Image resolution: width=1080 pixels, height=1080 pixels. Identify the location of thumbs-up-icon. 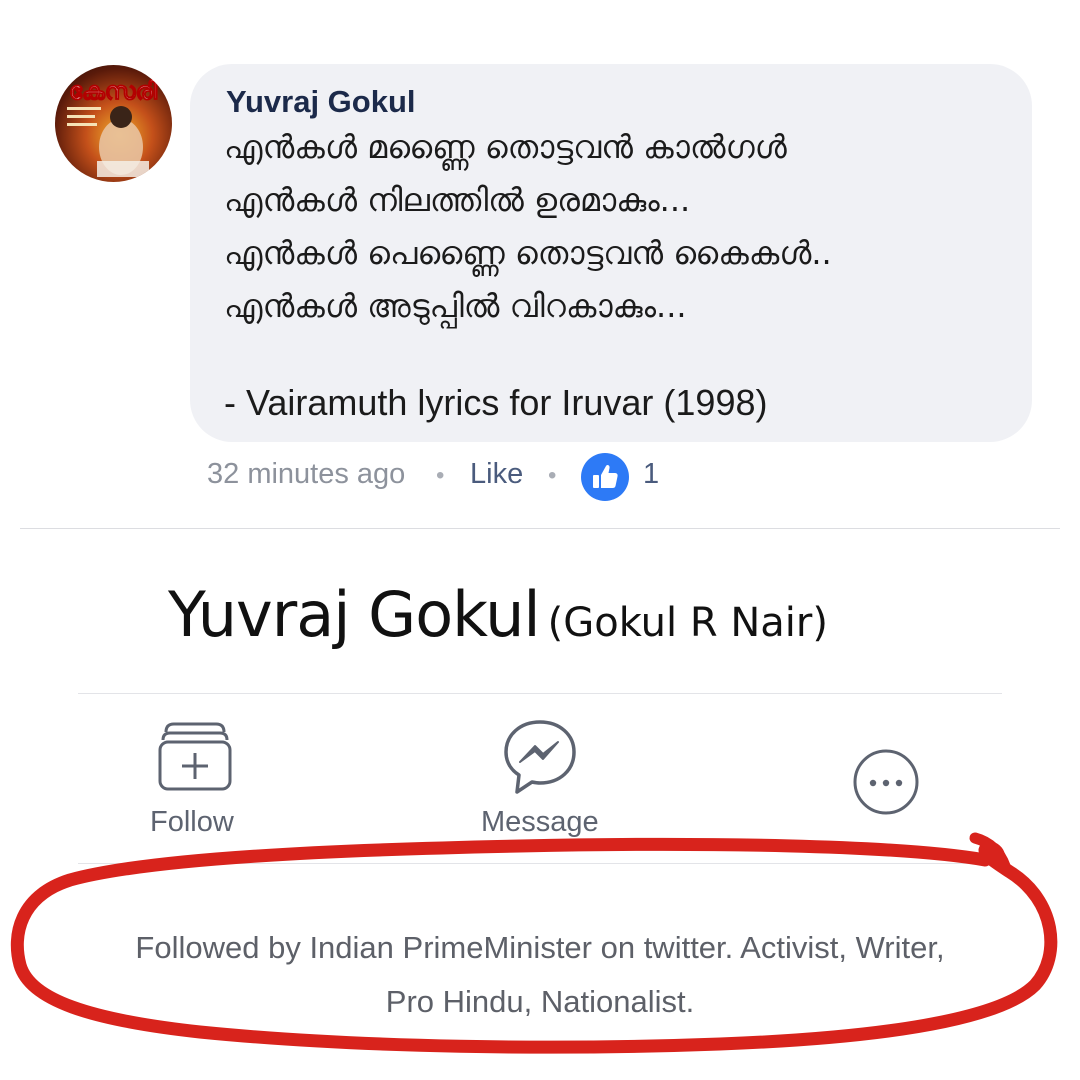
(605, 477).